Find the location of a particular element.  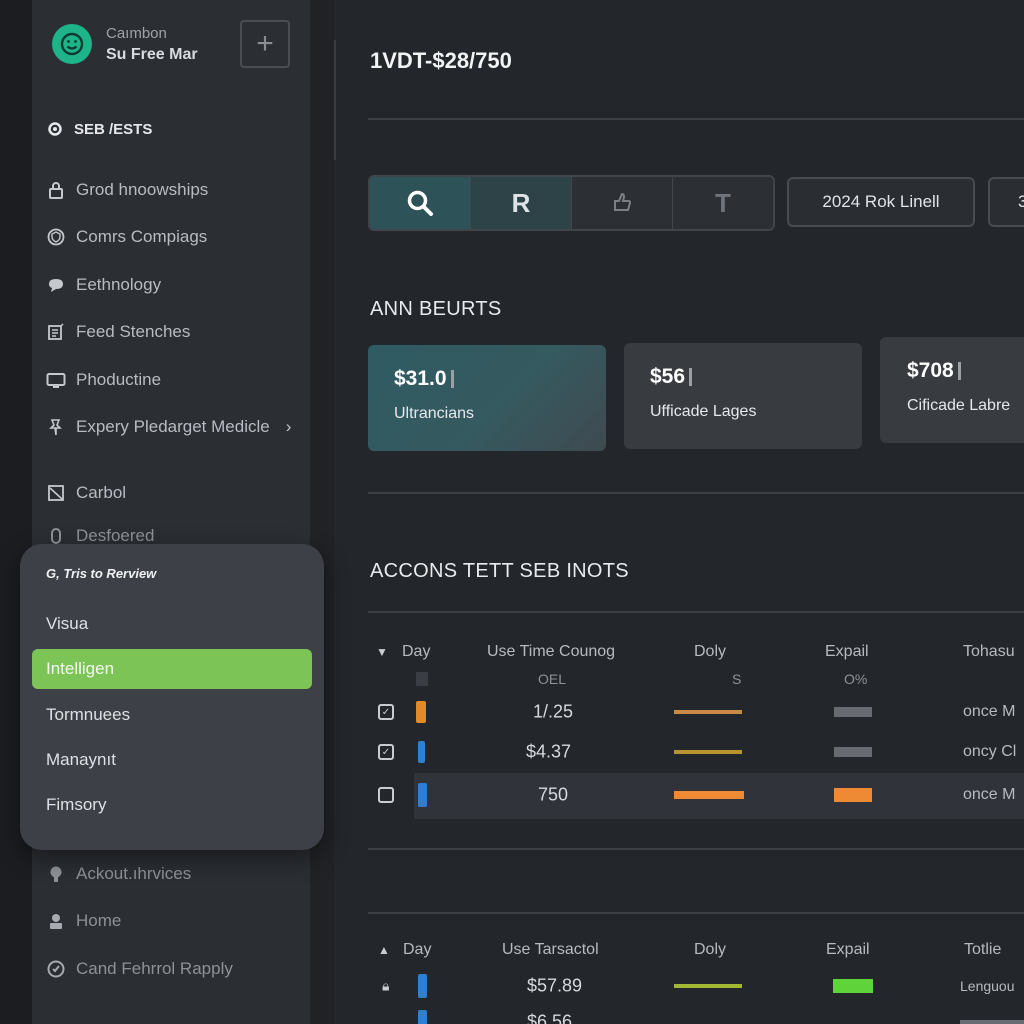

scroll-track is located at coordinates (335, 100).